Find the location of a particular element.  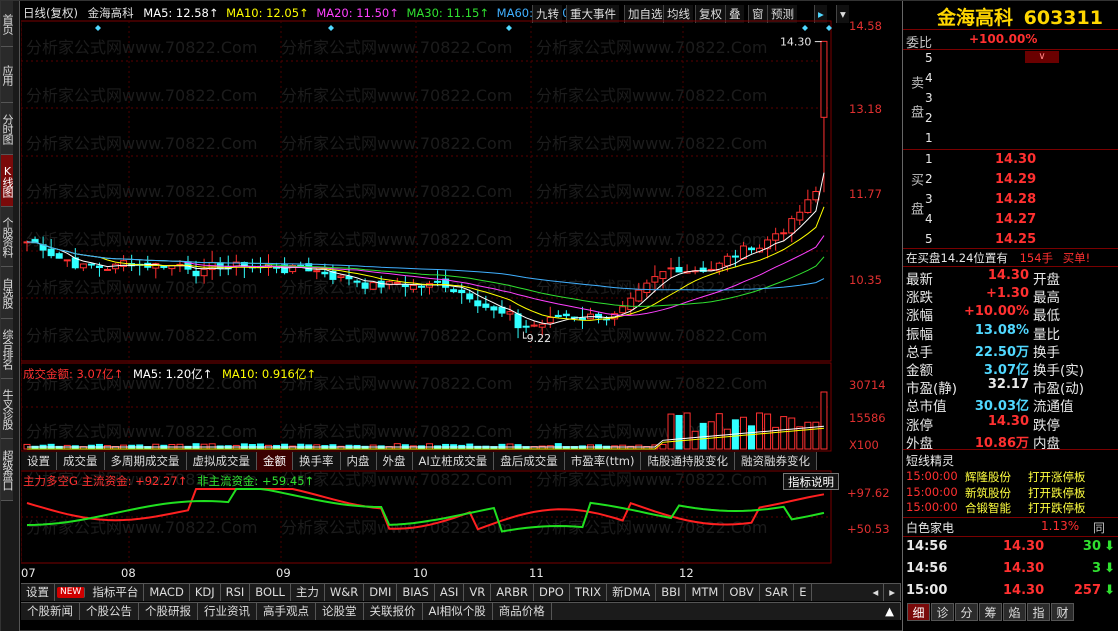

buy-level: 4 is located at coordinates (929, 219).